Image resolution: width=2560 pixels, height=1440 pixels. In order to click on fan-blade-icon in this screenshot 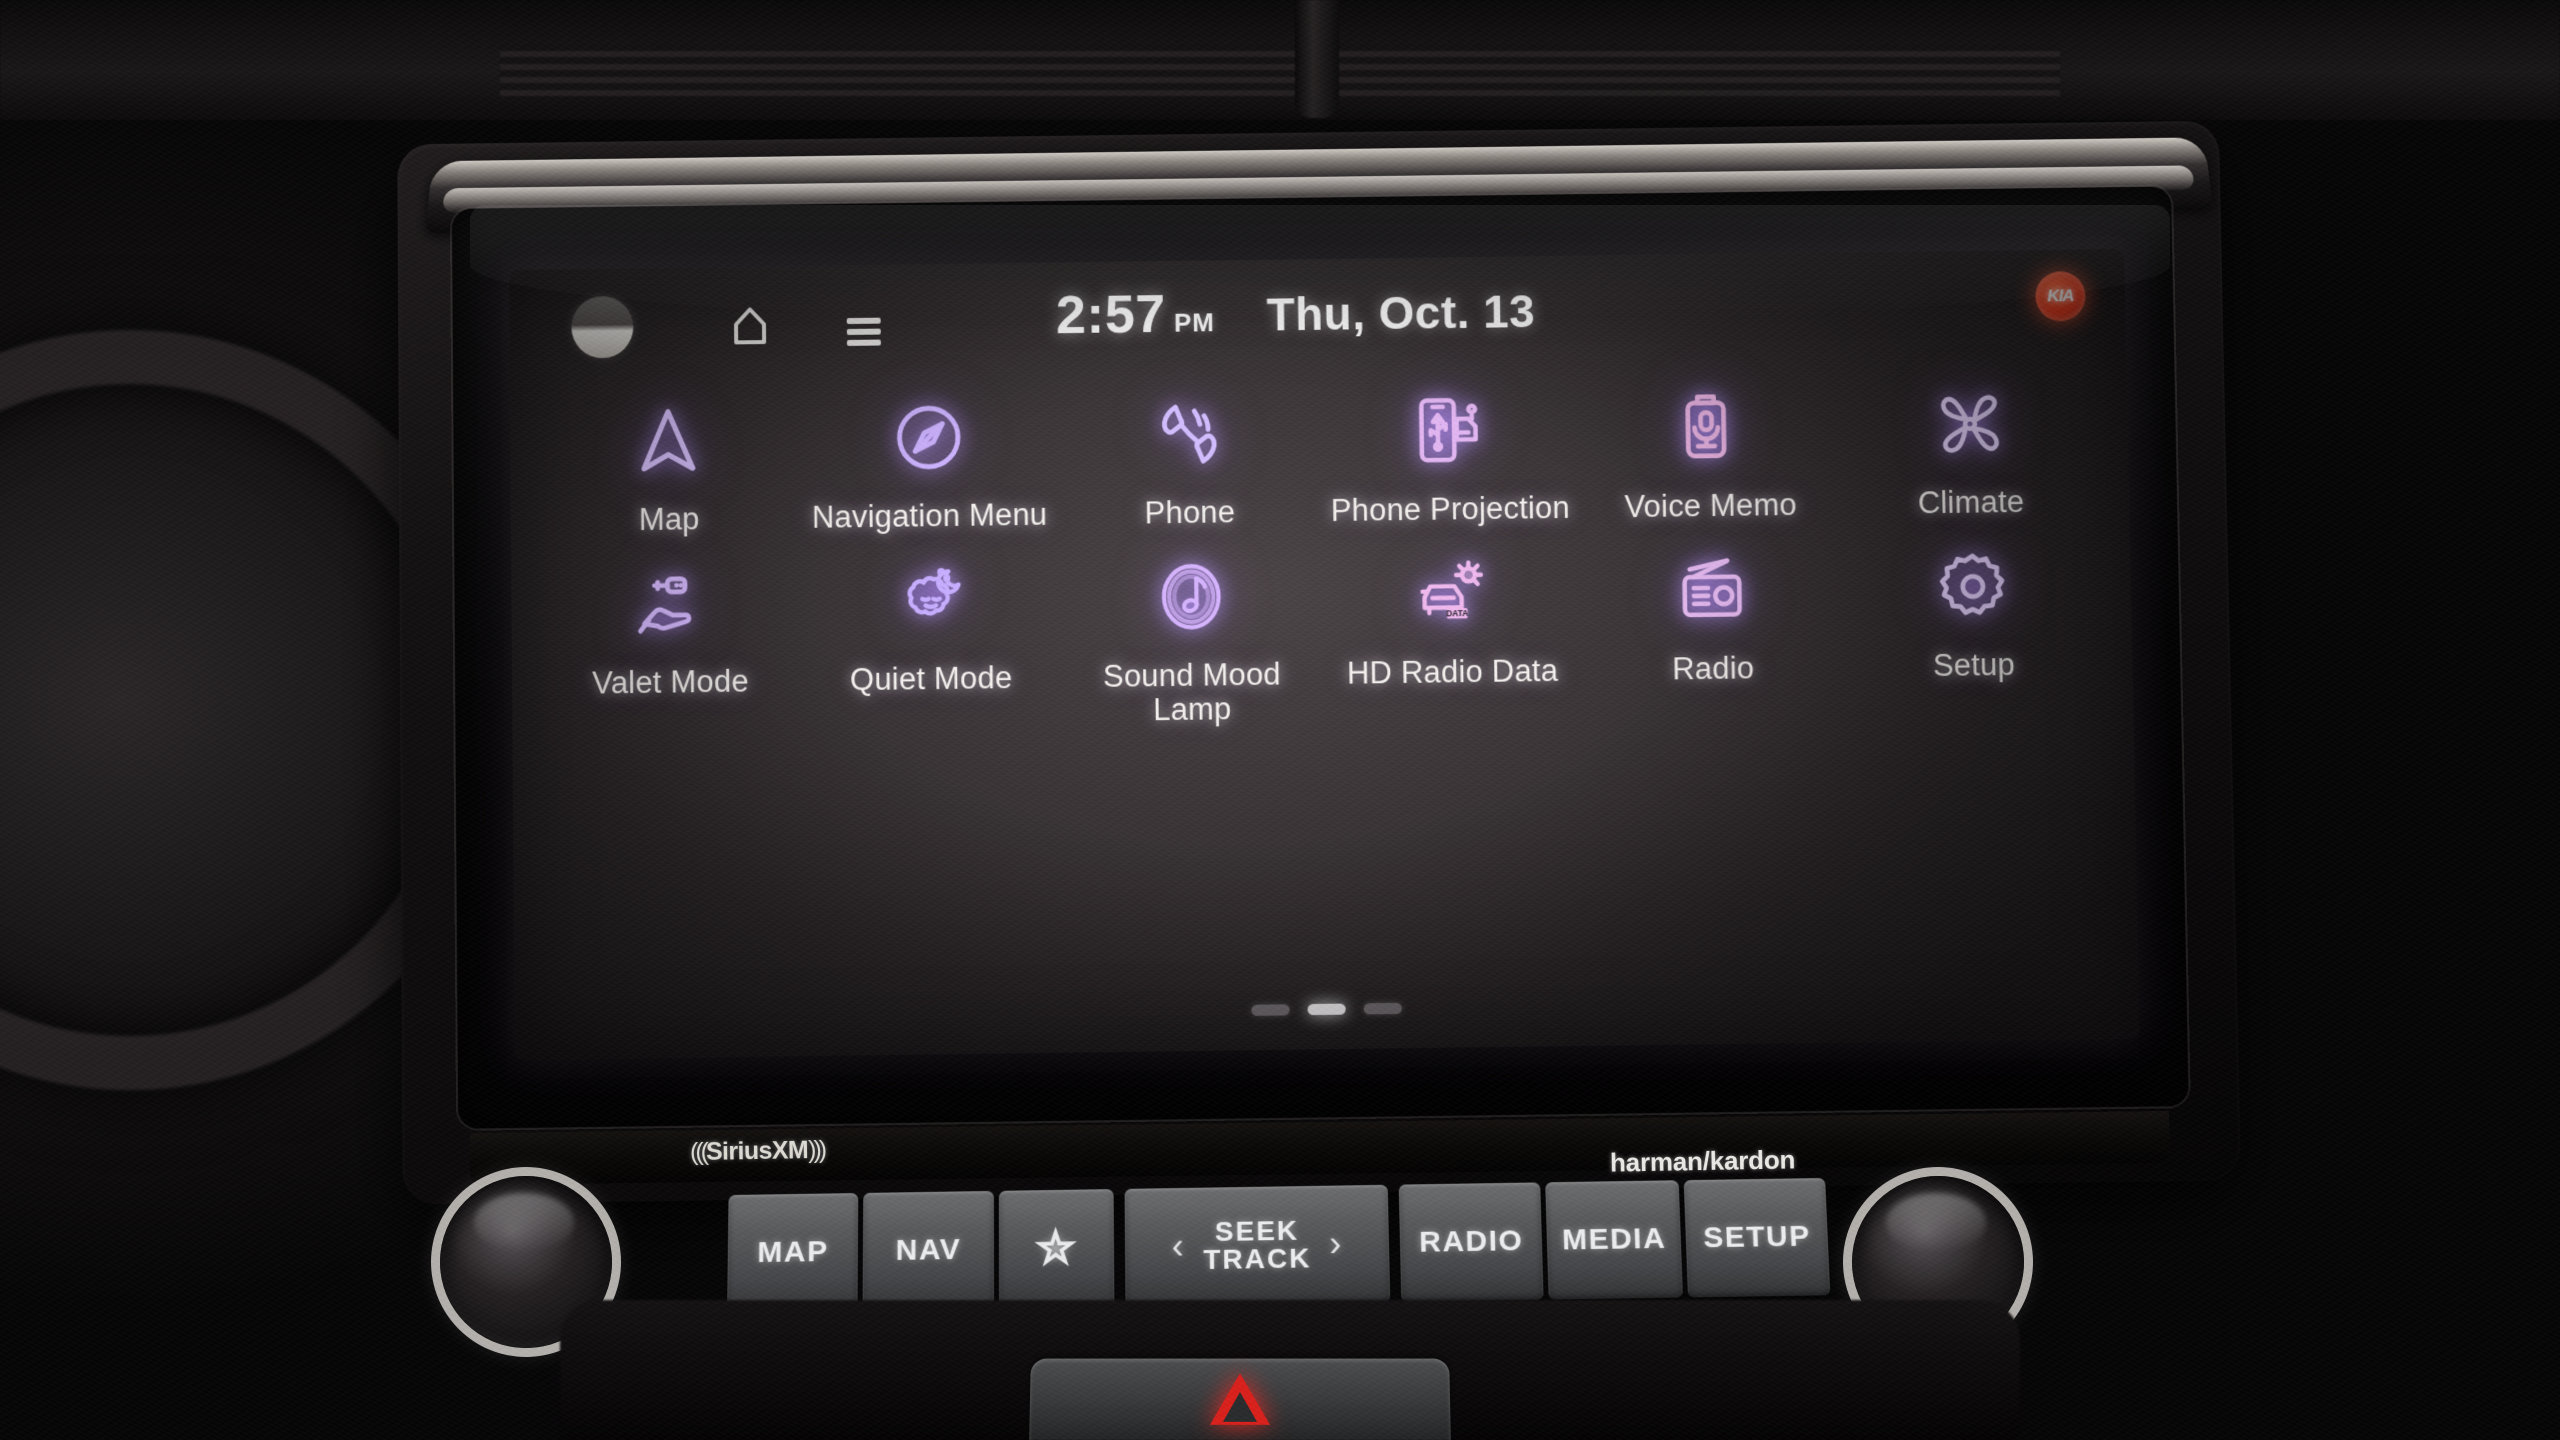, I will do `click(1969, 423)`.